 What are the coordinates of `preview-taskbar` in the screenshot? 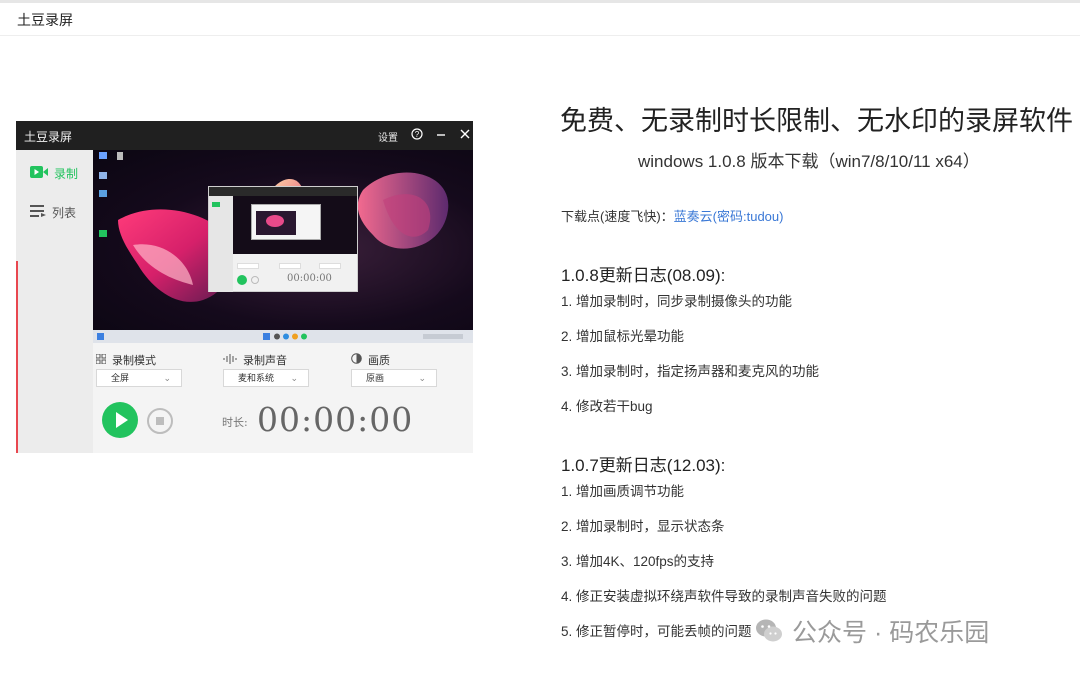 It's located at (283, 336).